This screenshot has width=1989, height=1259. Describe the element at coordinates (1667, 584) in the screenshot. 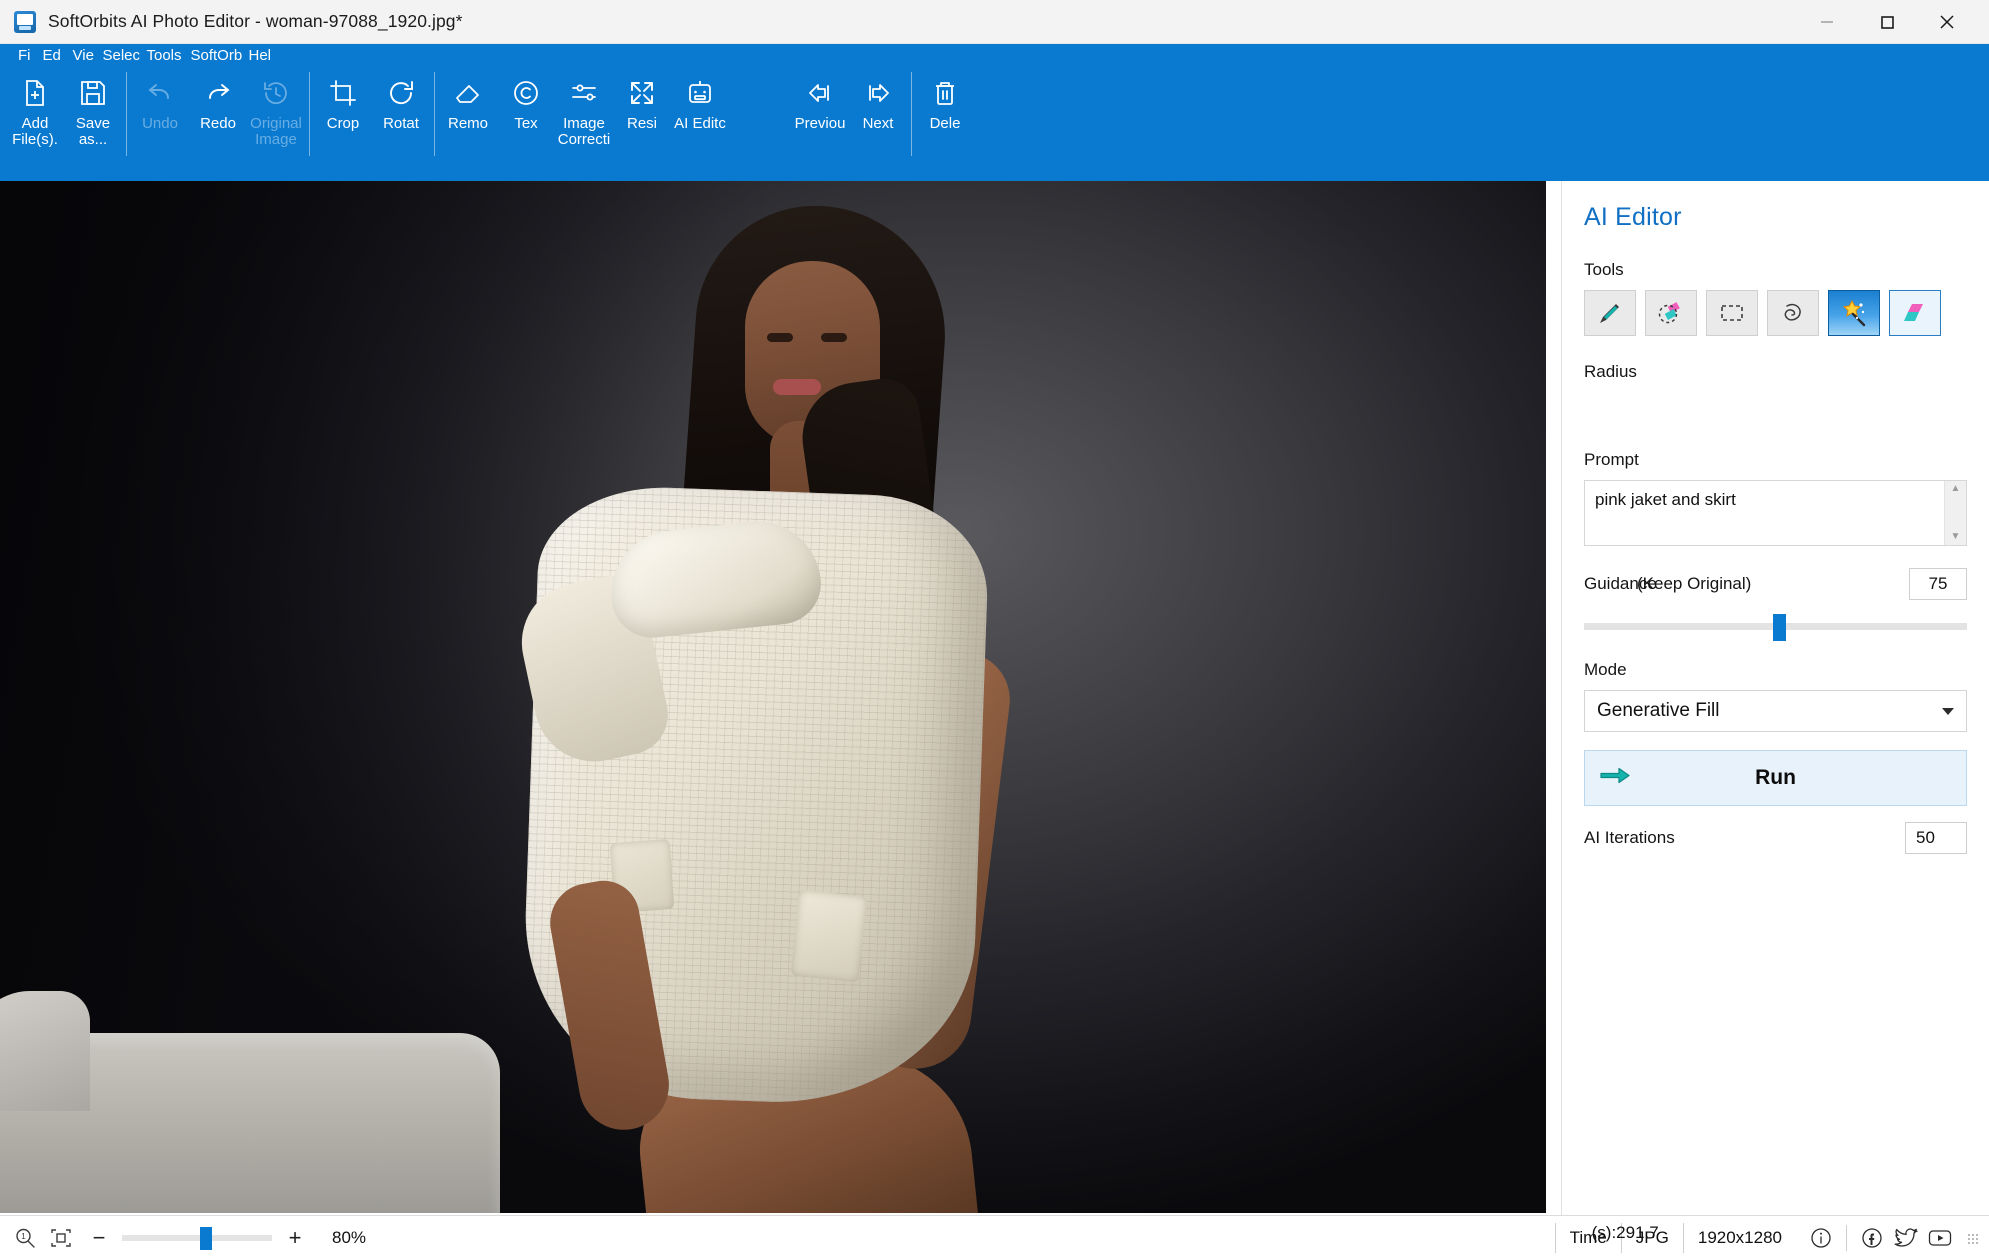

I see `guidance-label: Guidance (Keep Original)` at that location.